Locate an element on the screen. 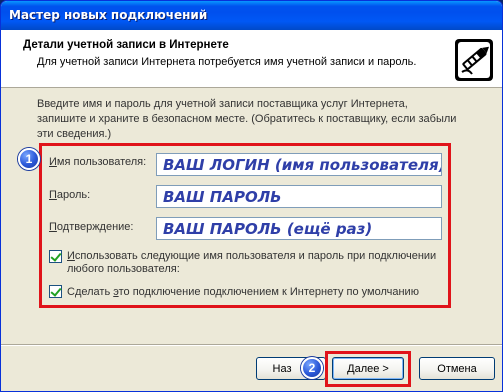  confirm-password-input: ВАШ ПАРОЛЬ (ещё раз) is located at coordinates (299, 228).